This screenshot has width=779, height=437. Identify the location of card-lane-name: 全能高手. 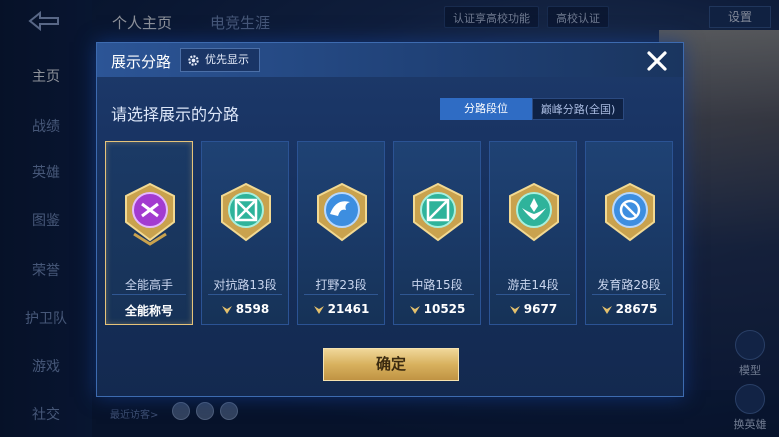
(148, 285).